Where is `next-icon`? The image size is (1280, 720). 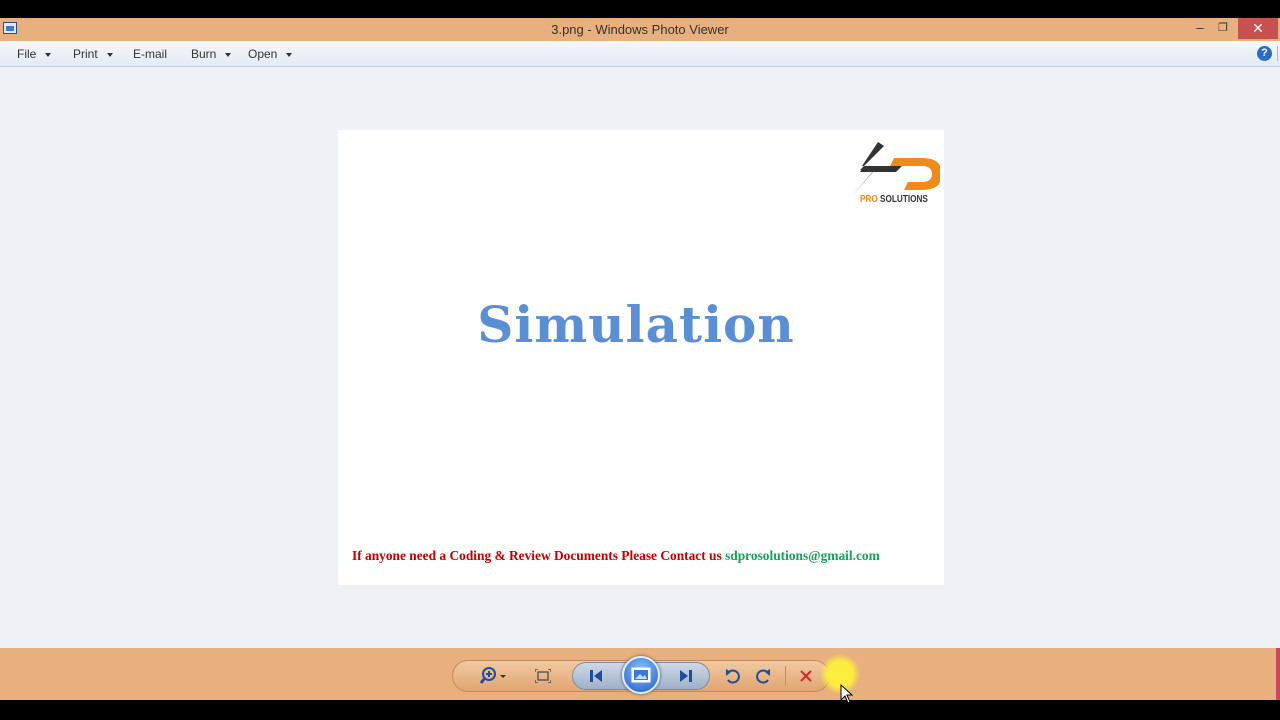
next-icon is located at coordinates (686, 676).